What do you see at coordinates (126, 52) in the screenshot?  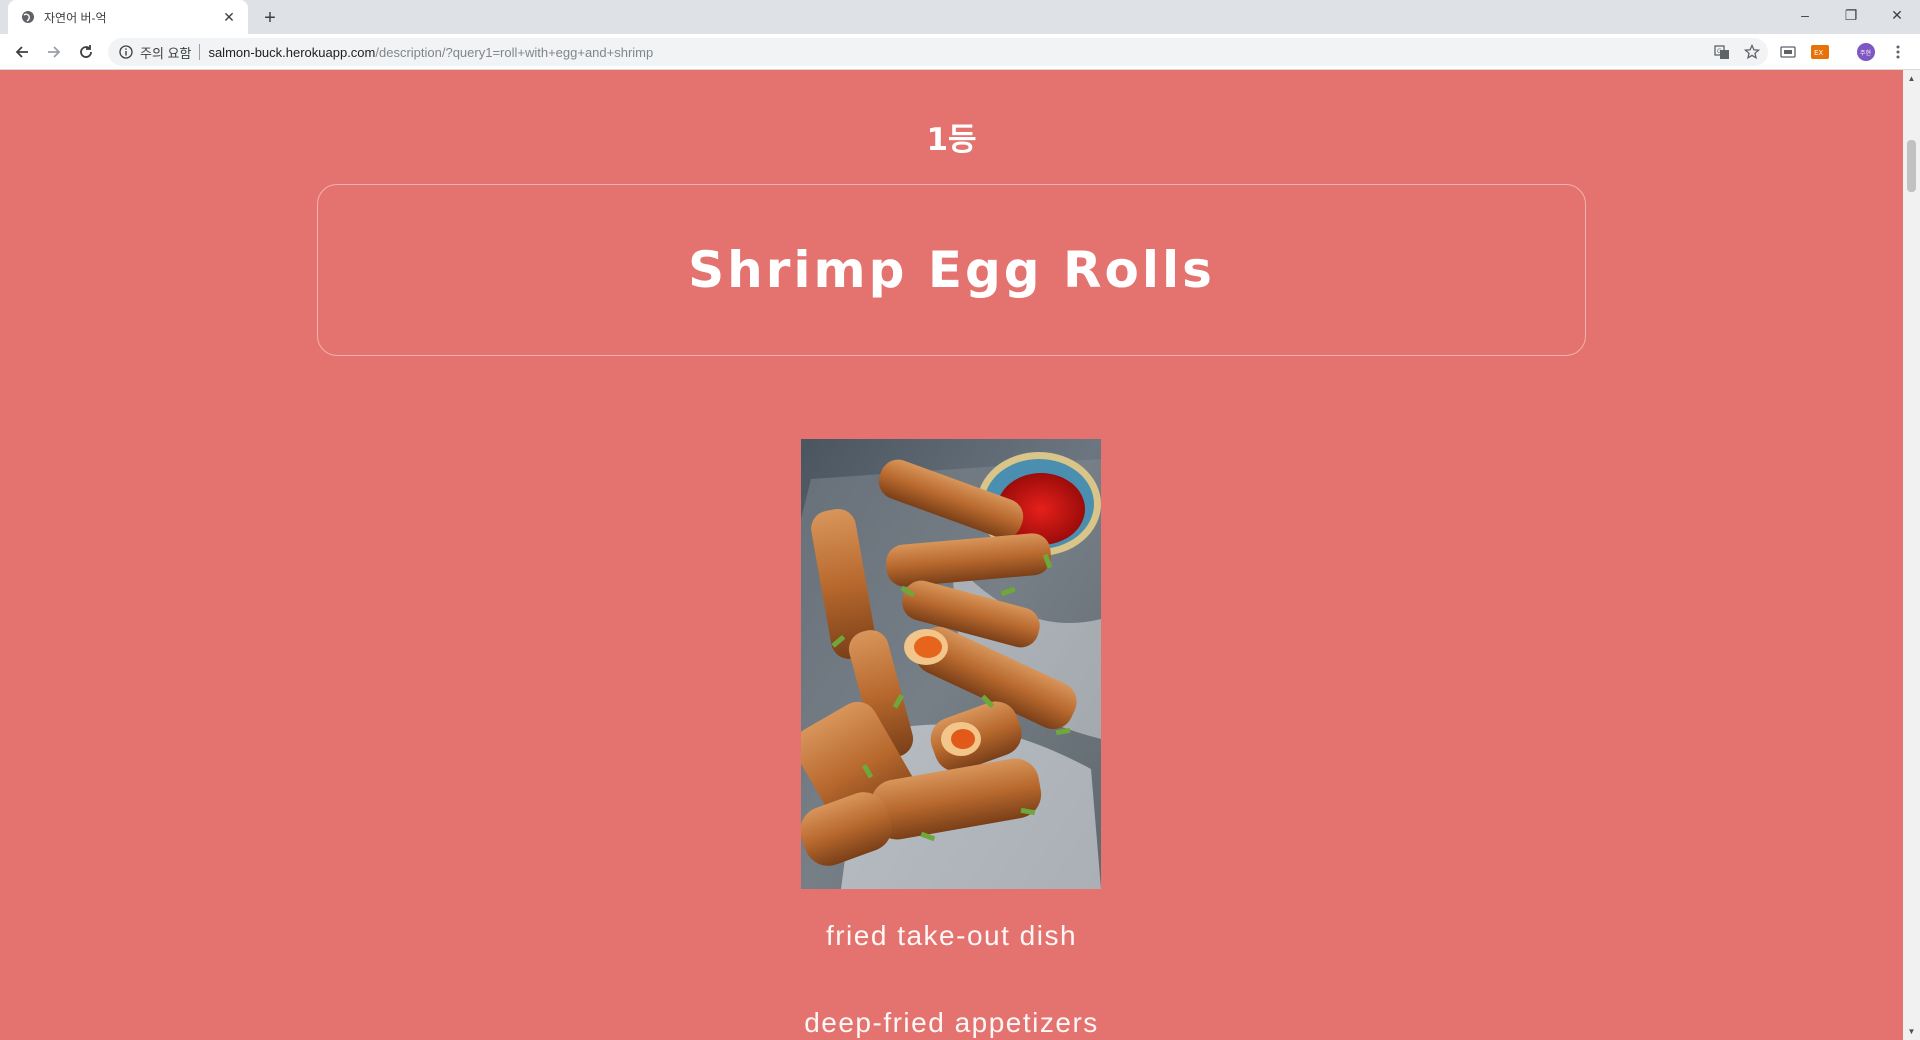 I see `info-icon` at bounding box center [126, 52].